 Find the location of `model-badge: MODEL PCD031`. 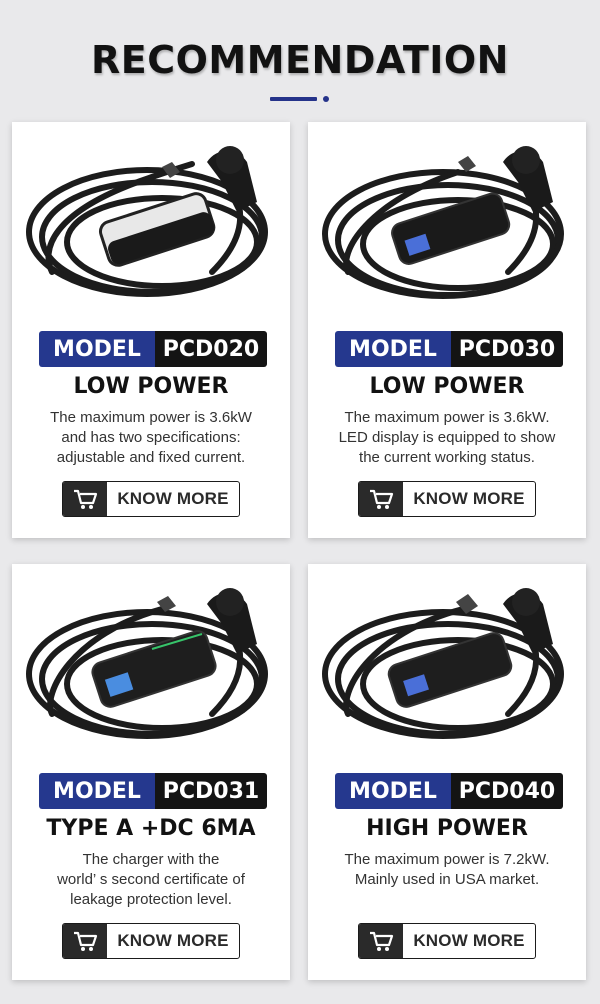

model-badge: MODEL PCD031 is located at coordinates (153, 791).